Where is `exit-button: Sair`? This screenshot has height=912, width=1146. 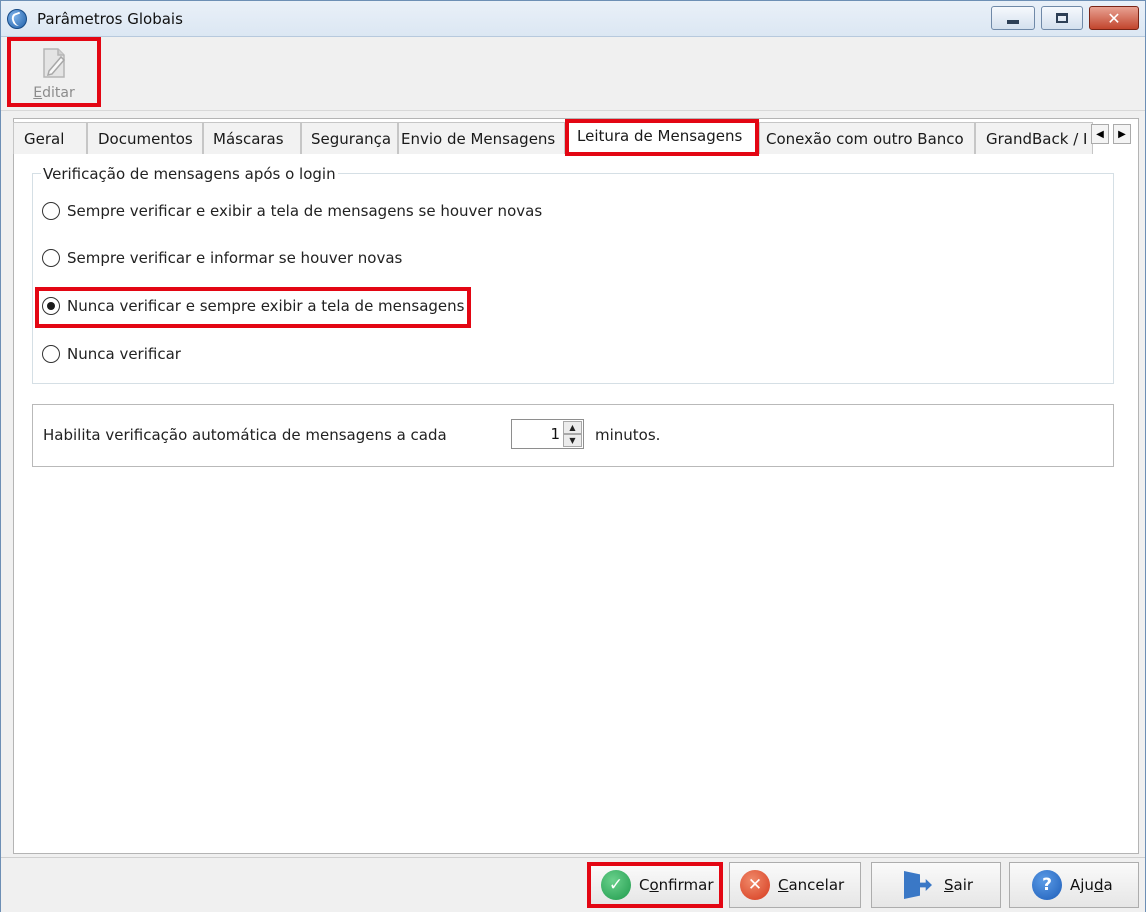
exit-button: Sair is located at coordinates (936, 885).